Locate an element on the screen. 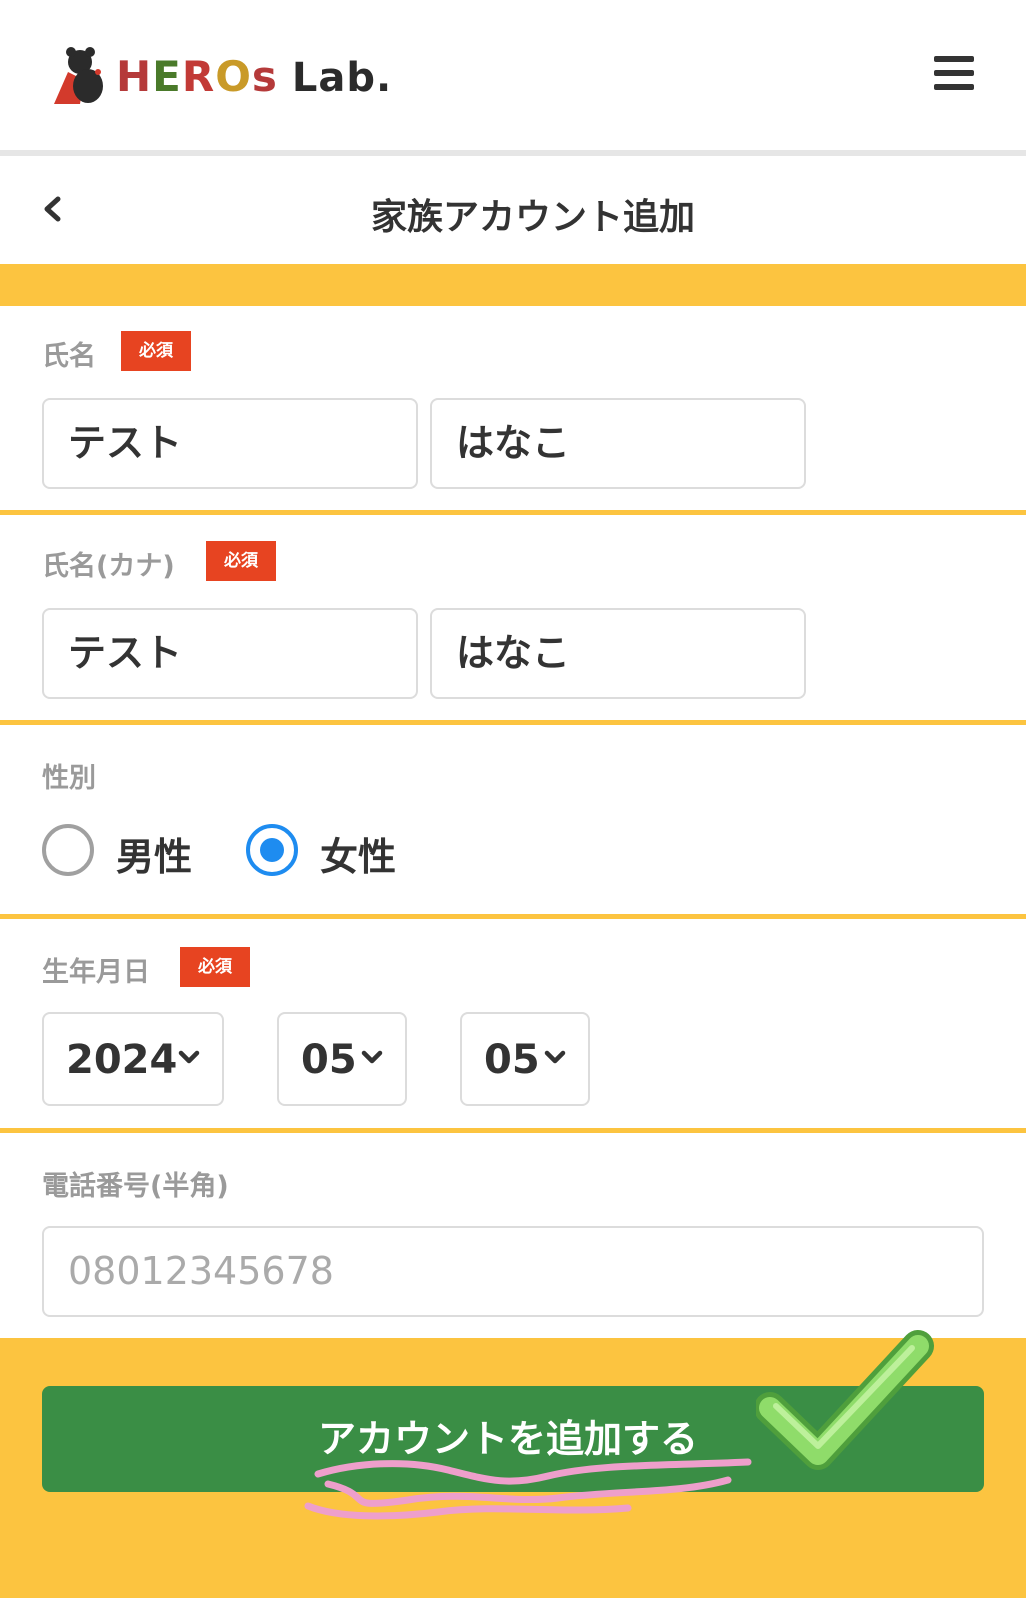 This screenshot has height=1598, width=1026. birth-month-select: 05 is located at coordinates (342, 1059).